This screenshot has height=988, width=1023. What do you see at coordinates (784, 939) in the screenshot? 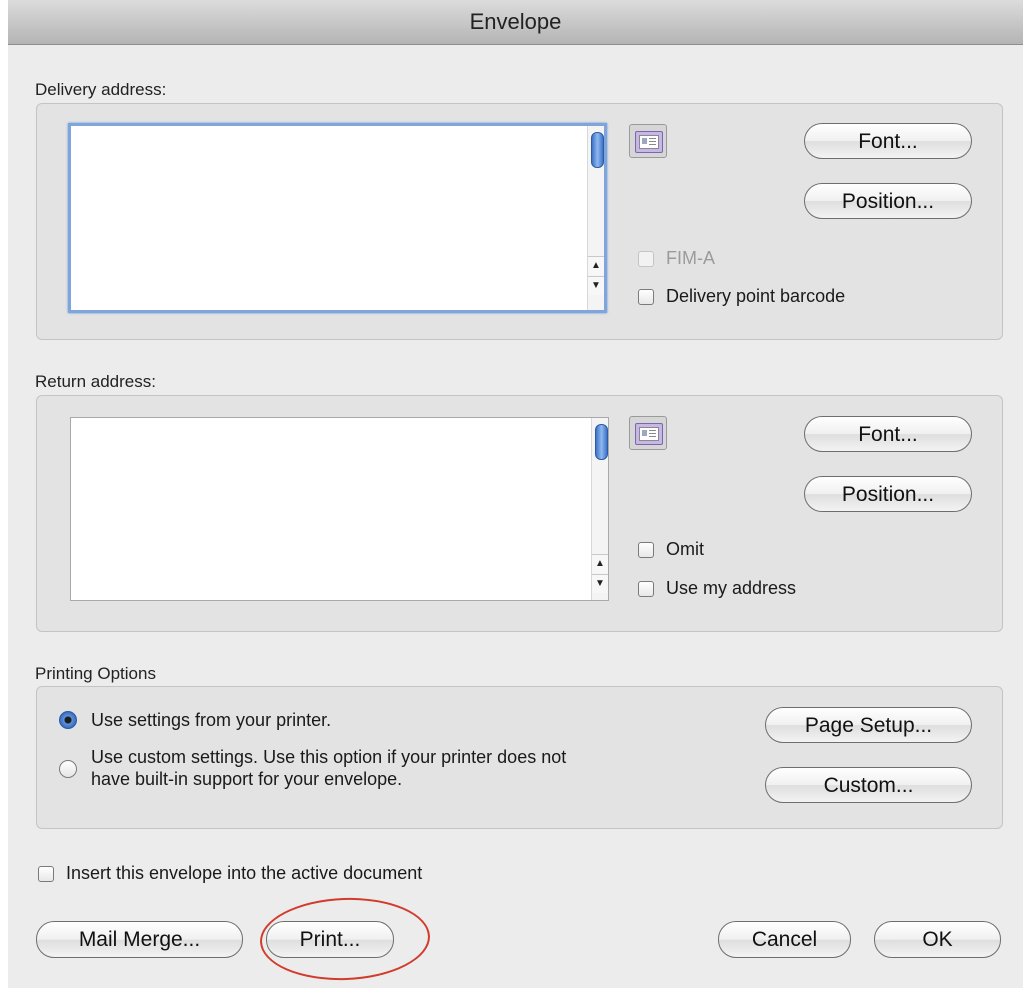
I see `cancel-button: Cancel` at bounding box center [784, 939].